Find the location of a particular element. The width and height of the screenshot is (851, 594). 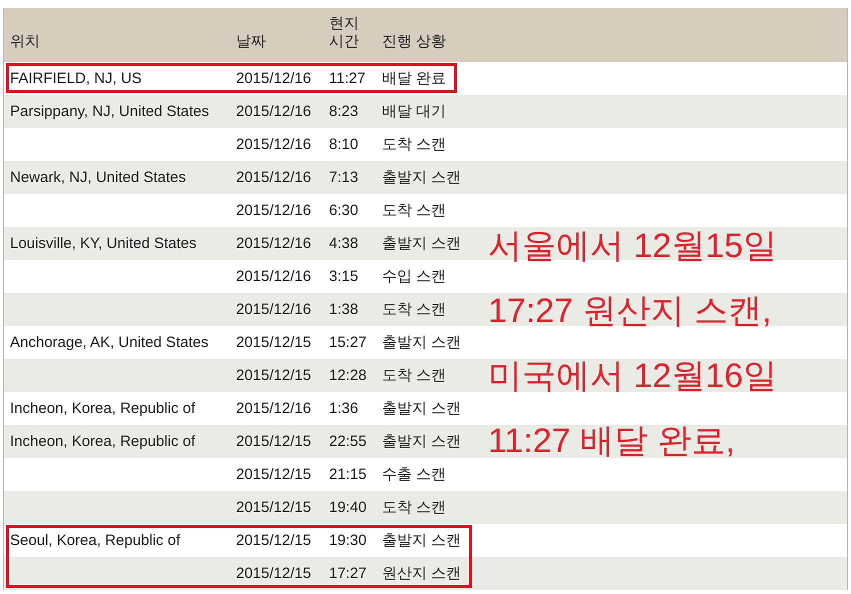

time-cell: 11:27 is located at coordinates (349, 78).